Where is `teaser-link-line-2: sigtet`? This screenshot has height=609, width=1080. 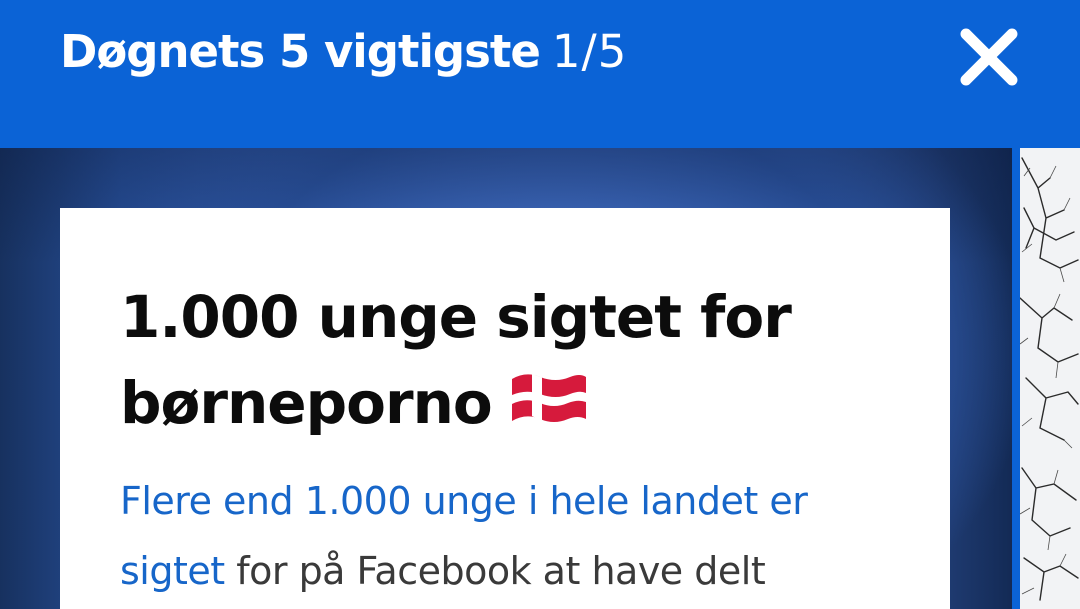 teaser-link-line-2: sigtet is located at coordinates (172, 571).